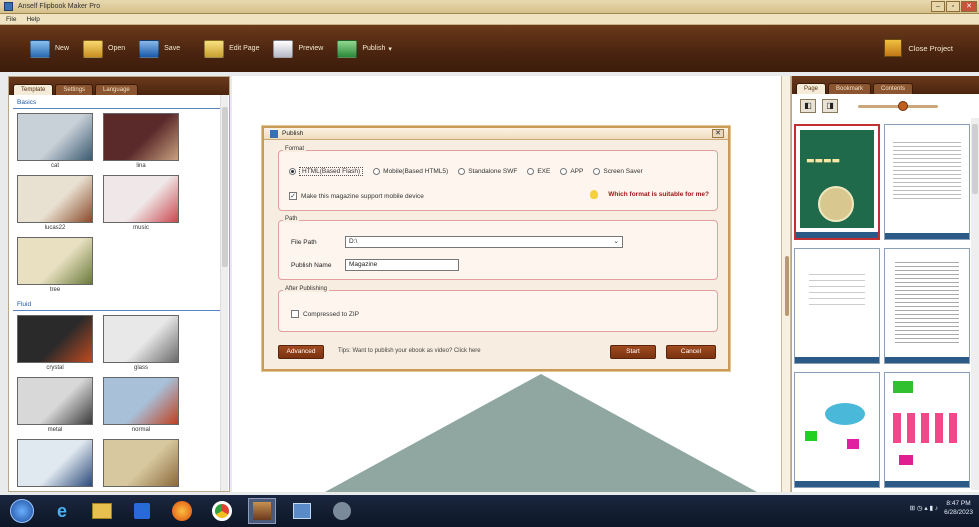 This screenshot has height=527, width=979. I want to click on advanced-button: Advanced, so click(301, 352).